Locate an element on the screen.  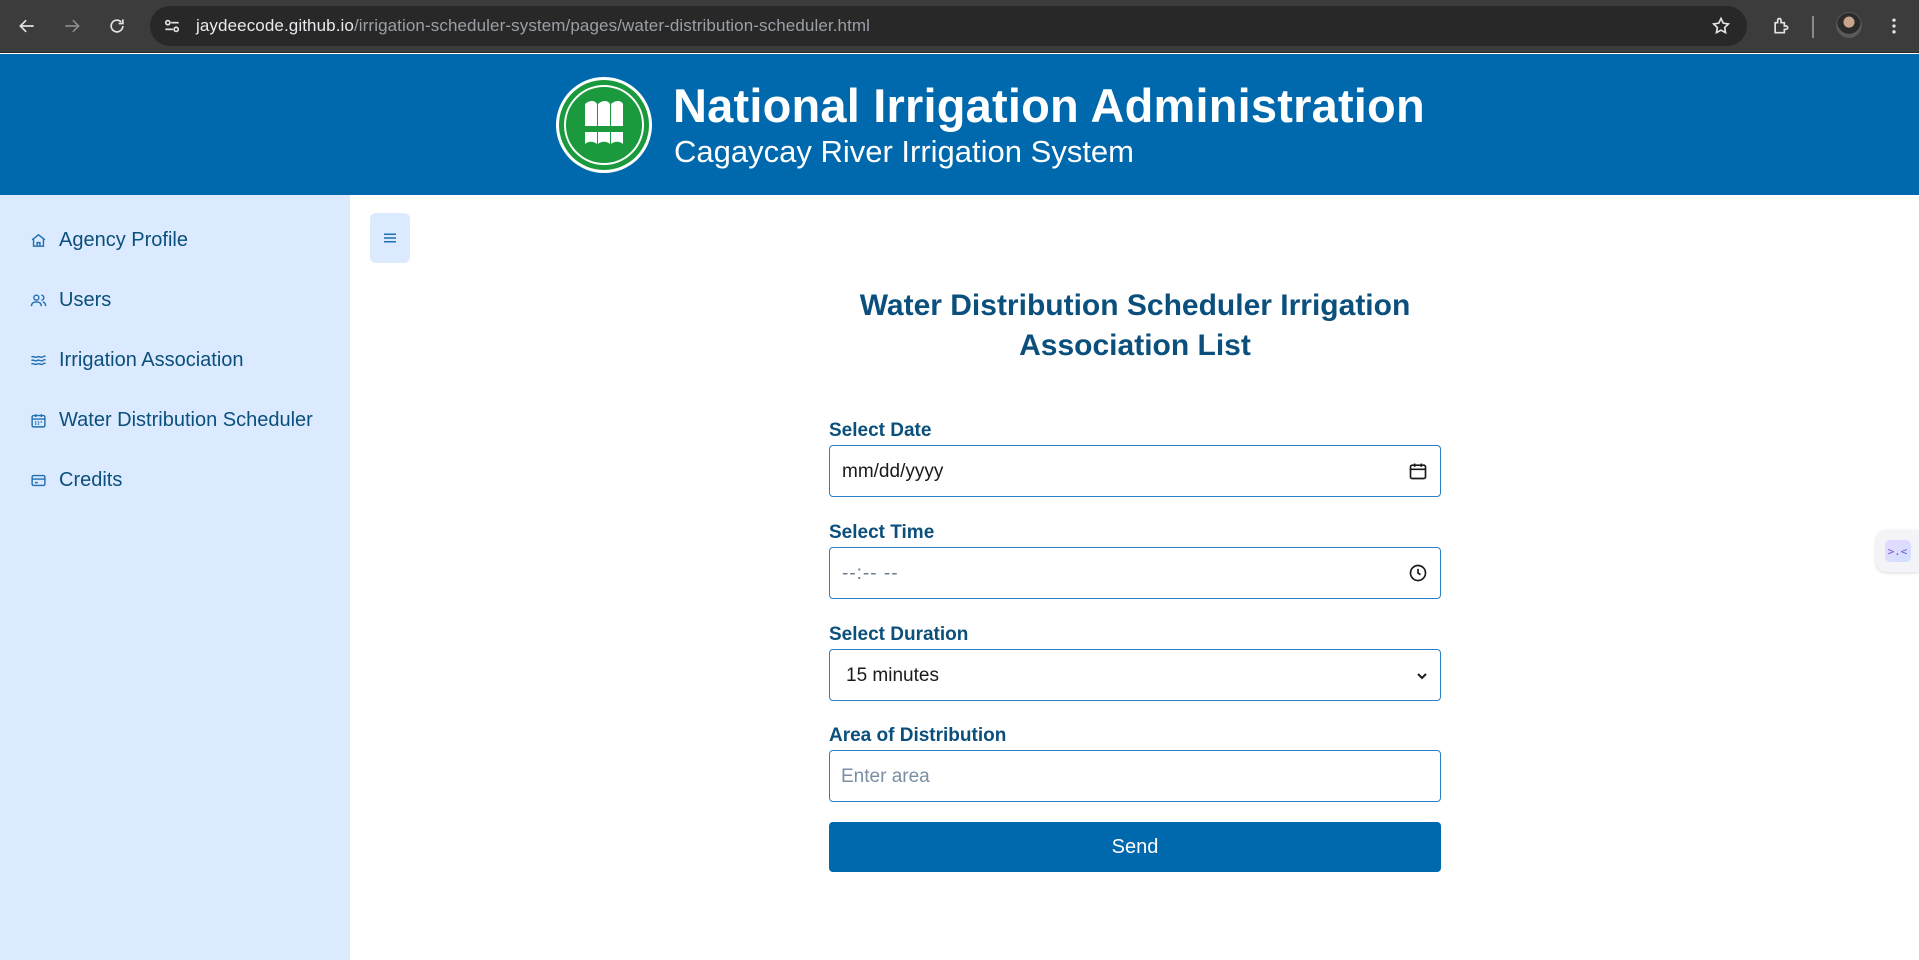
date-input: mm/dd/yyyy is located at coordinates (1135, 471).